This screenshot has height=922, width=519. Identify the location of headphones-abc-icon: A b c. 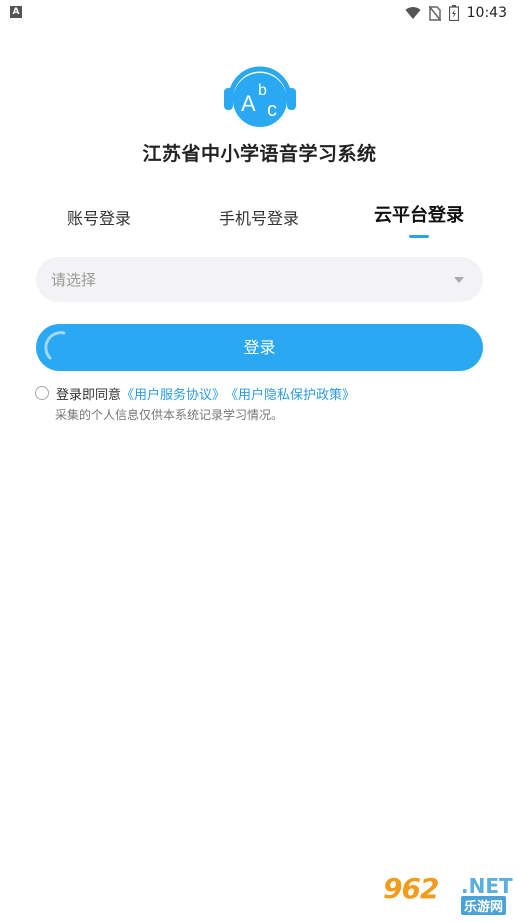
(260, 96).